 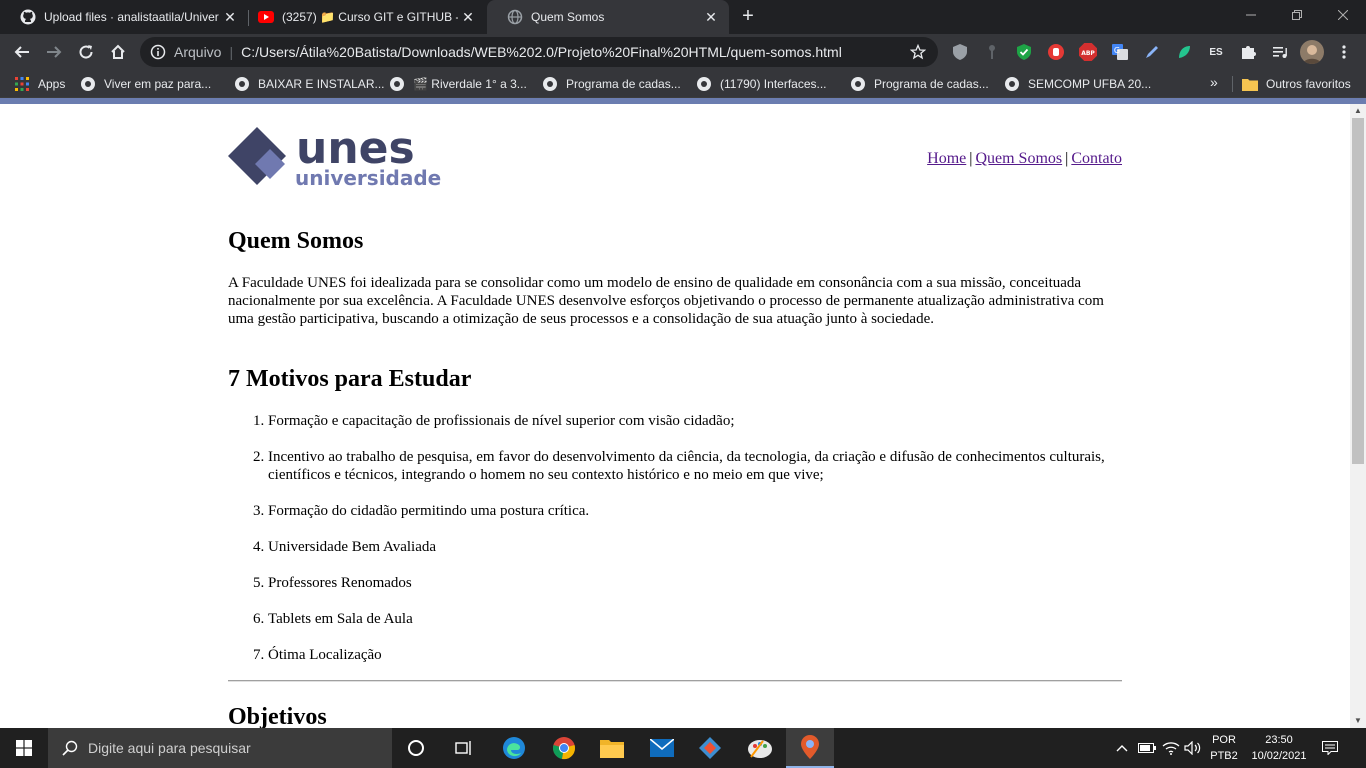 What do you see at coordinates (1330, 748) in the screenshot?
I see `notifications-icon` at bounding box center [1330, 748].